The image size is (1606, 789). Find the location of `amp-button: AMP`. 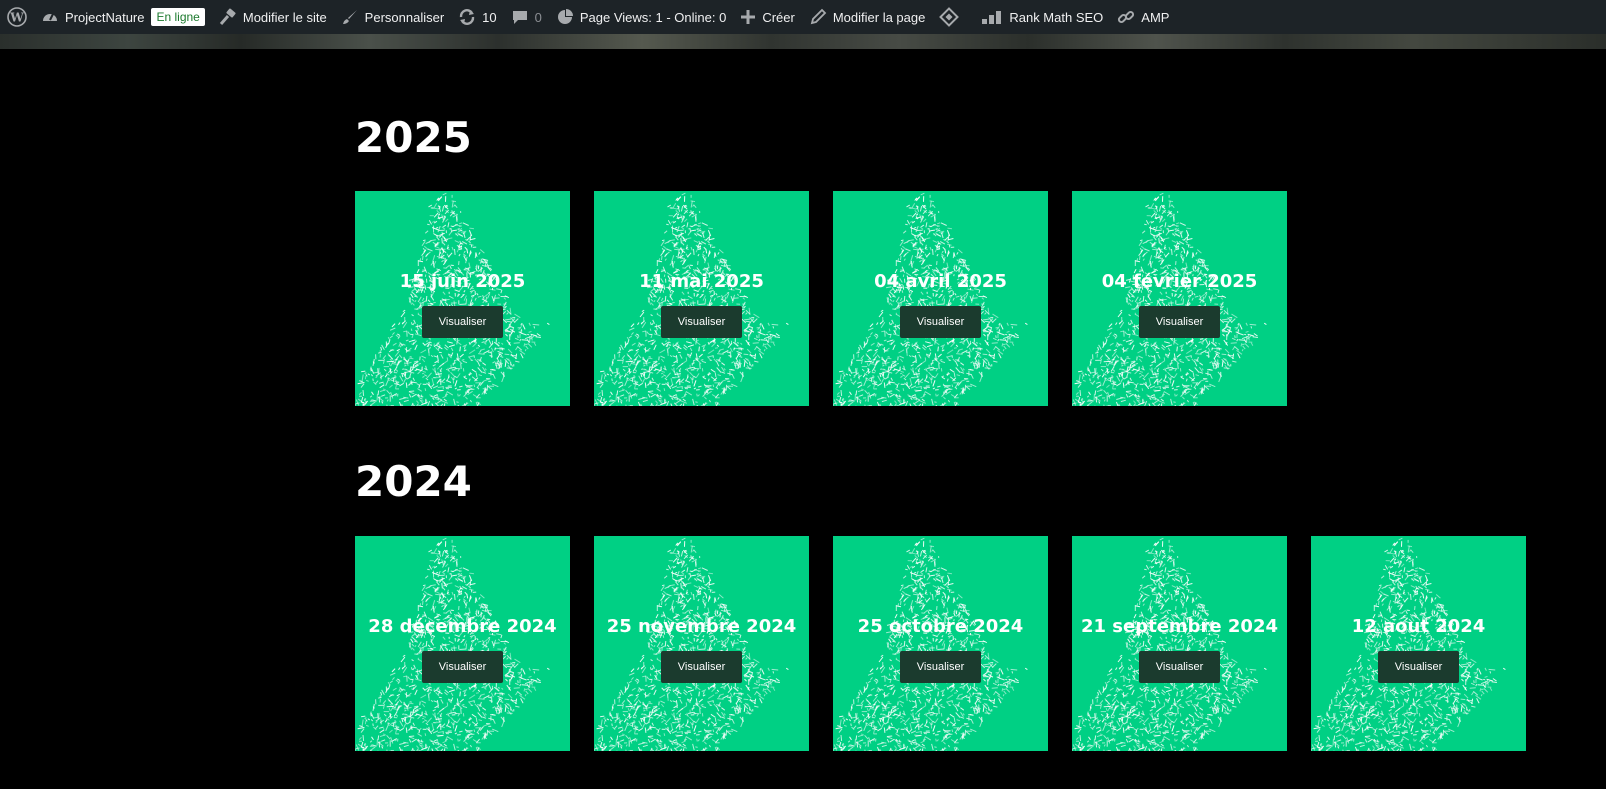

amp-button: AMP is located at coordinates (1143, 17).